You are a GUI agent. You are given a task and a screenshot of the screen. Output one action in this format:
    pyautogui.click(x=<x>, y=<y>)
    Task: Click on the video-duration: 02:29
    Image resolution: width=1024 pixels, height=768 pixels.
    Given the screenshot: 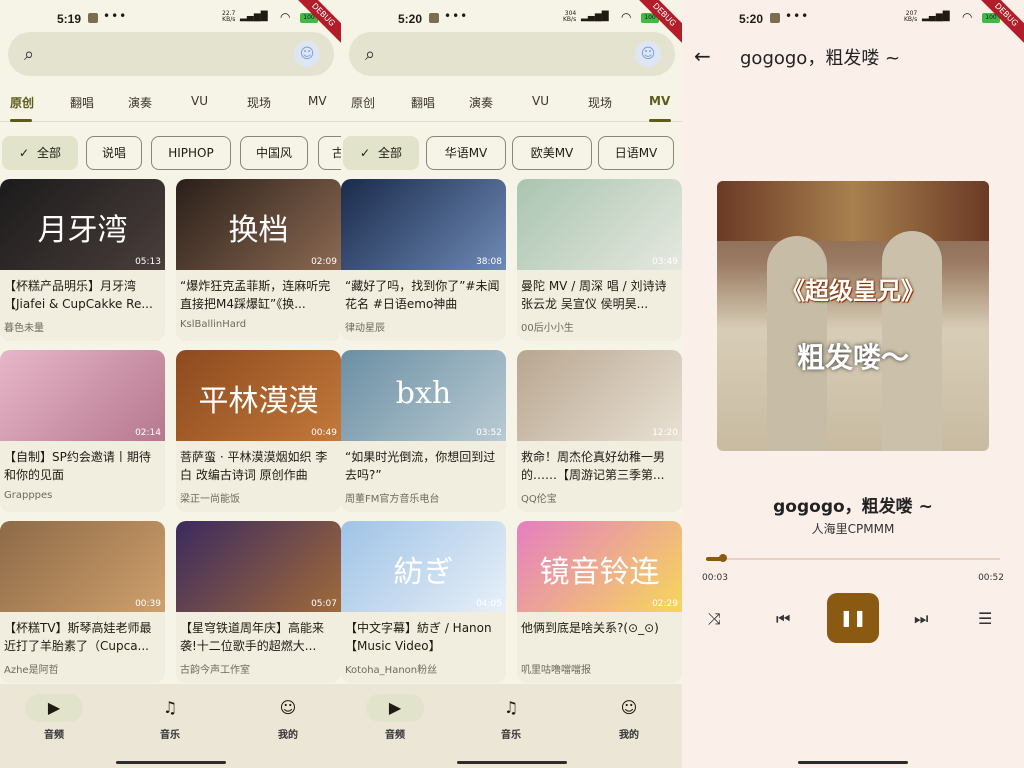 What is the action you would take?
    pyautogui.click(x=665, y=604)
    